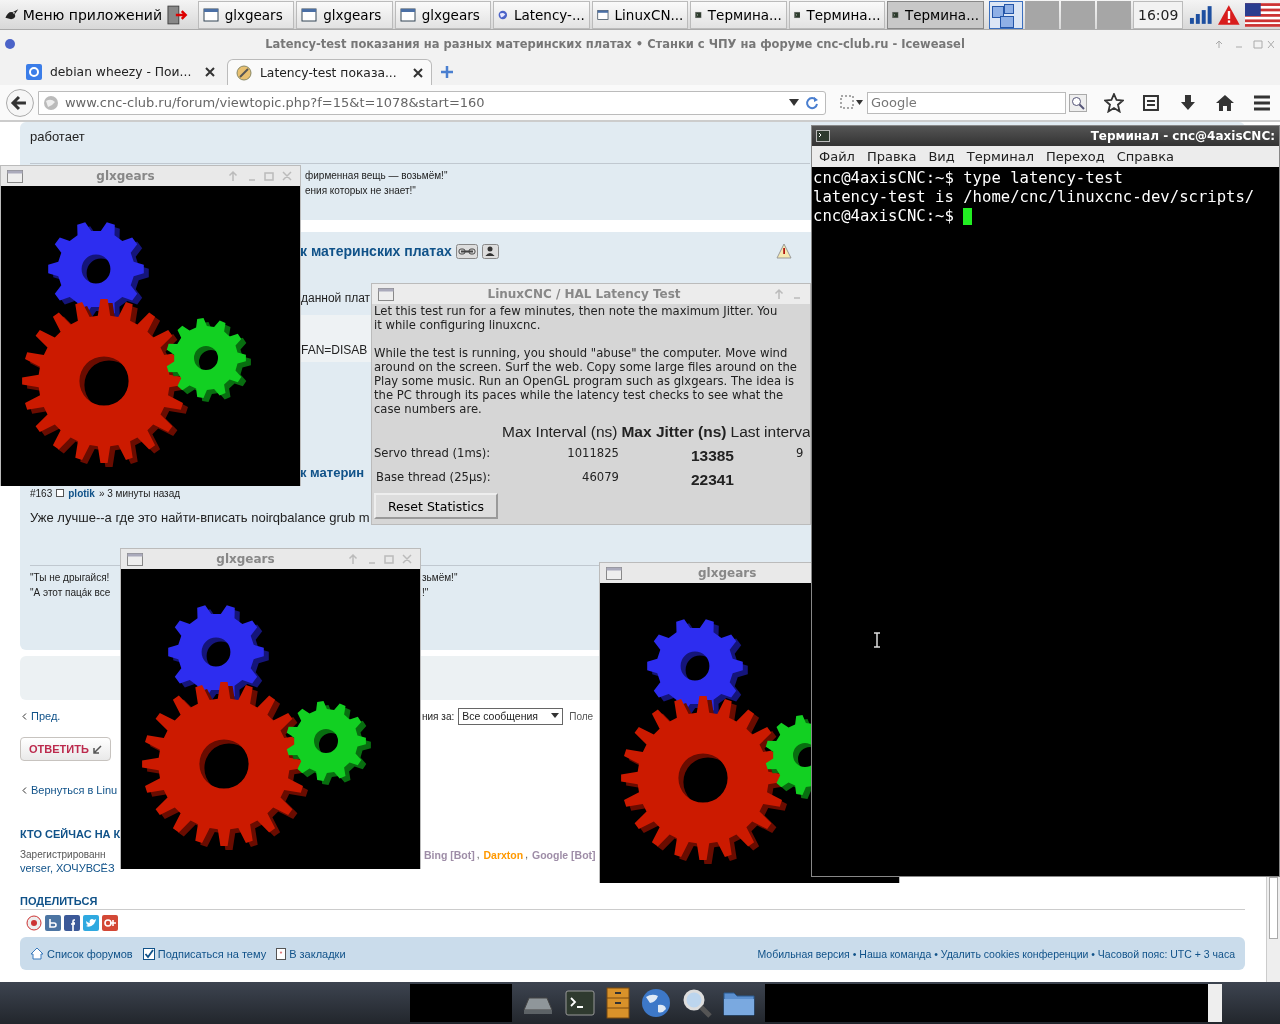 The width and height of the screenshot is (1280, 1024). I want to click on section-heading: КТО СЕЙЧАС НА К, so click(70, 834).